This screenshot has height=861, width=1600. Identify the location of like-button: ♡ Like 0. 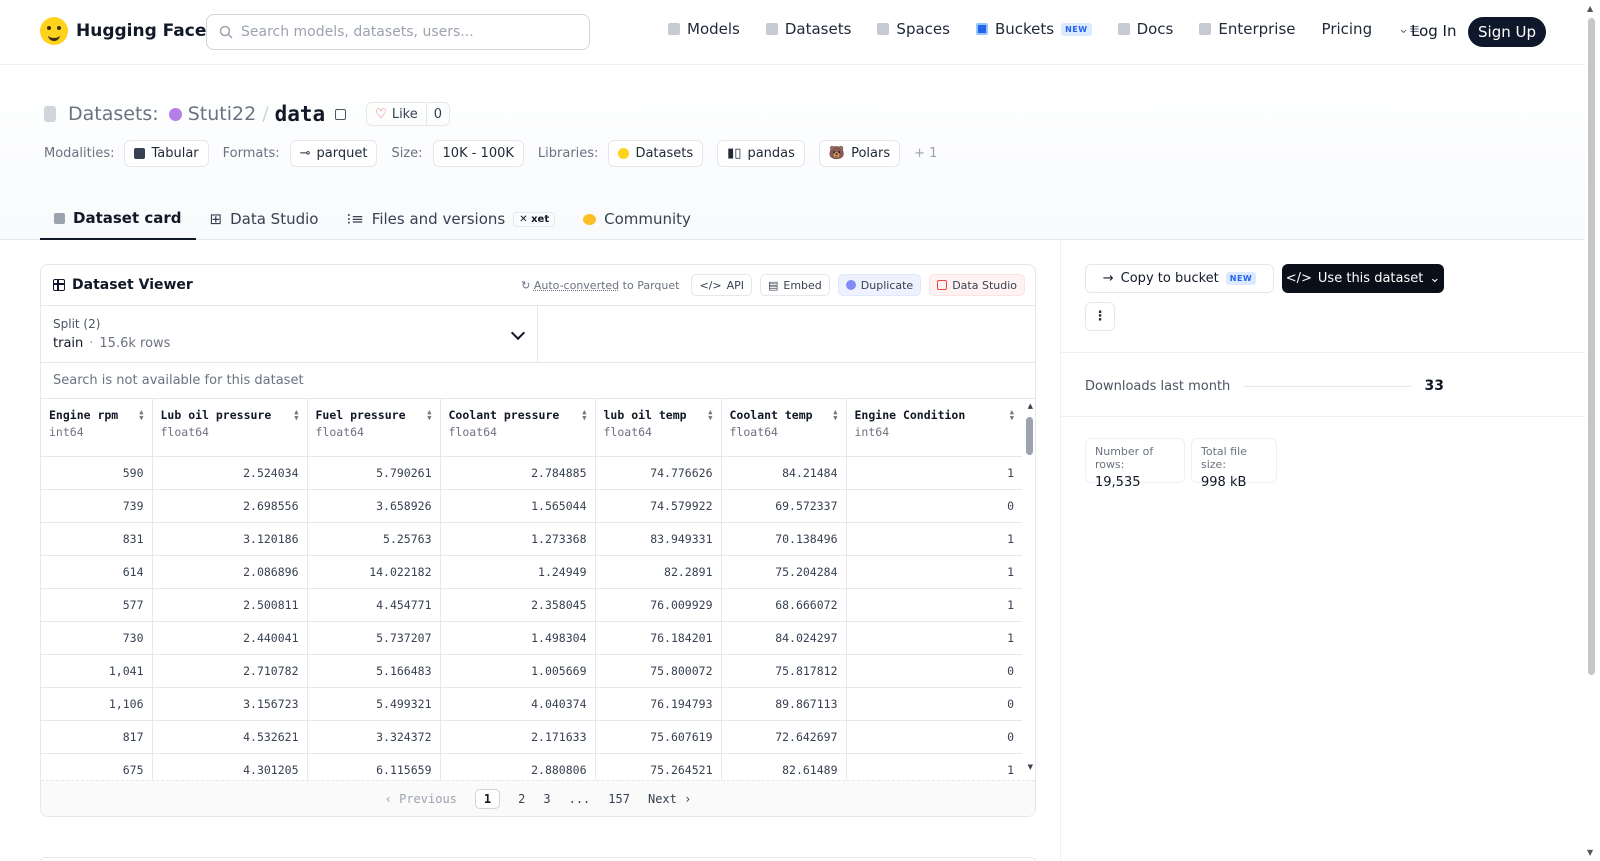
(408, 114).